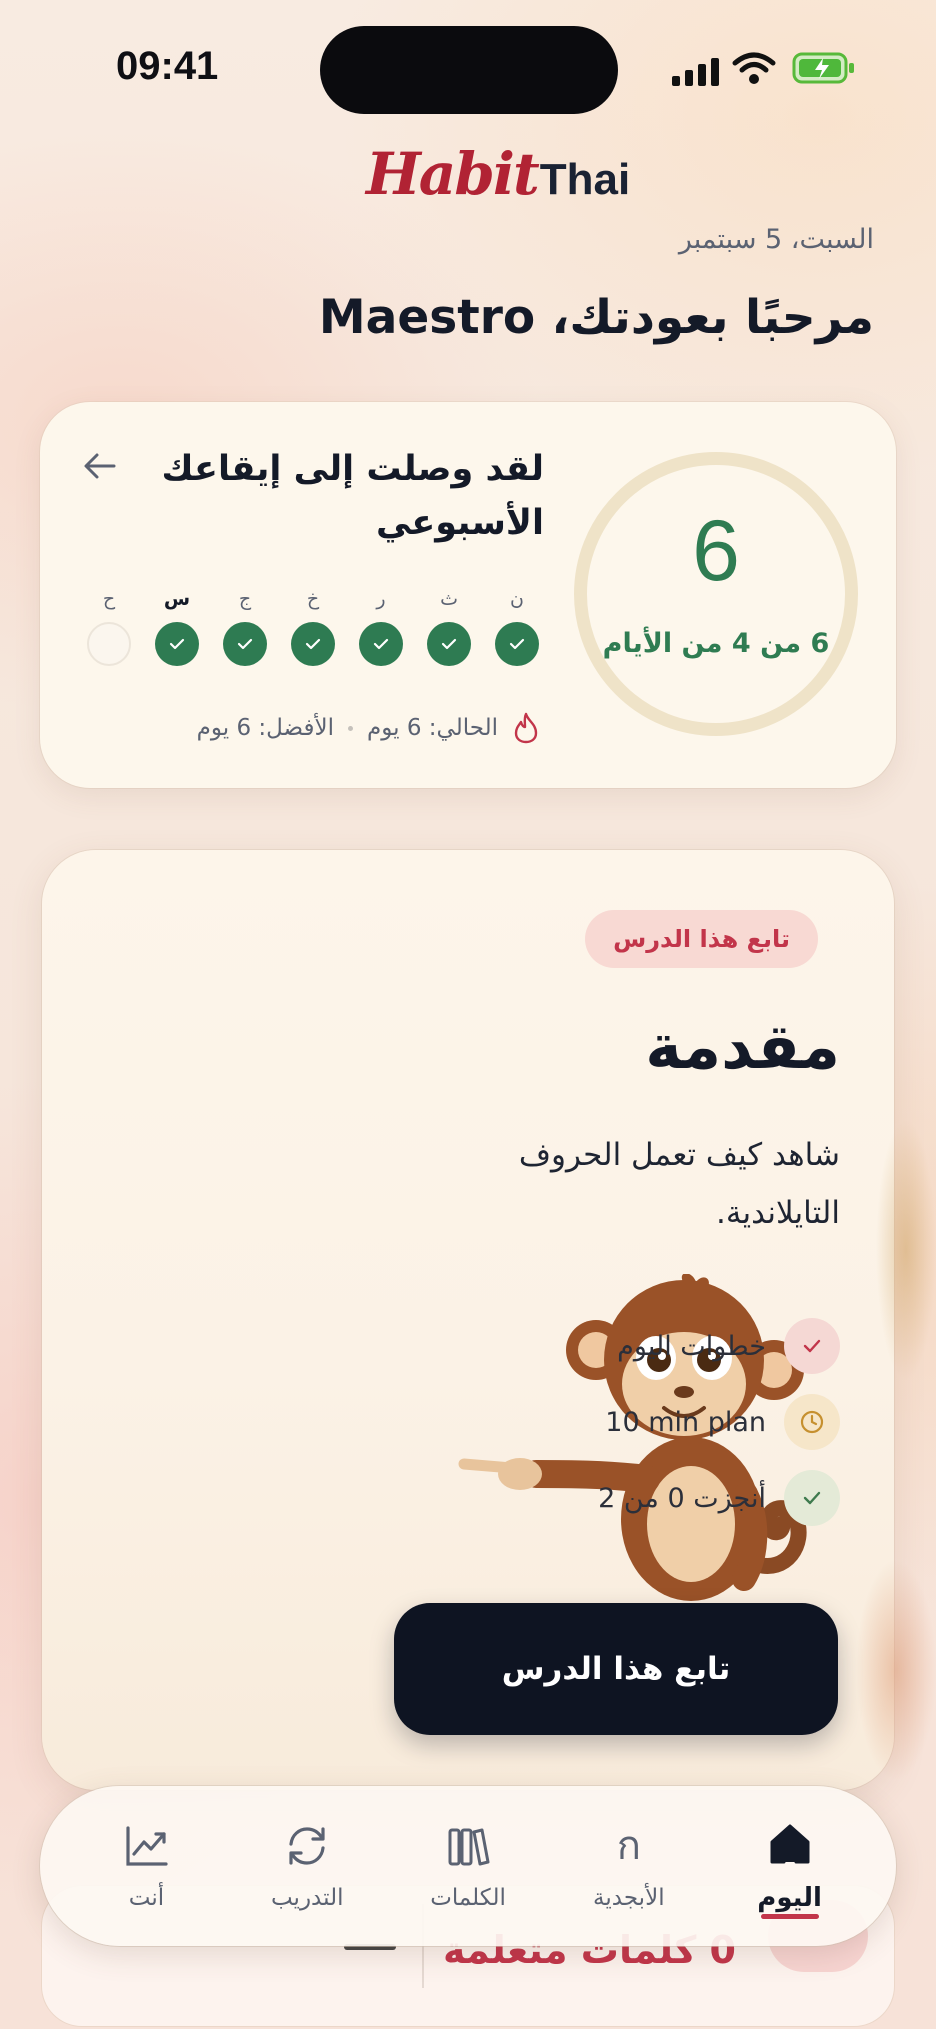 This screenshot has width=936, height=2029. I want to click on plan-icon-bg, so click(812, 1422).